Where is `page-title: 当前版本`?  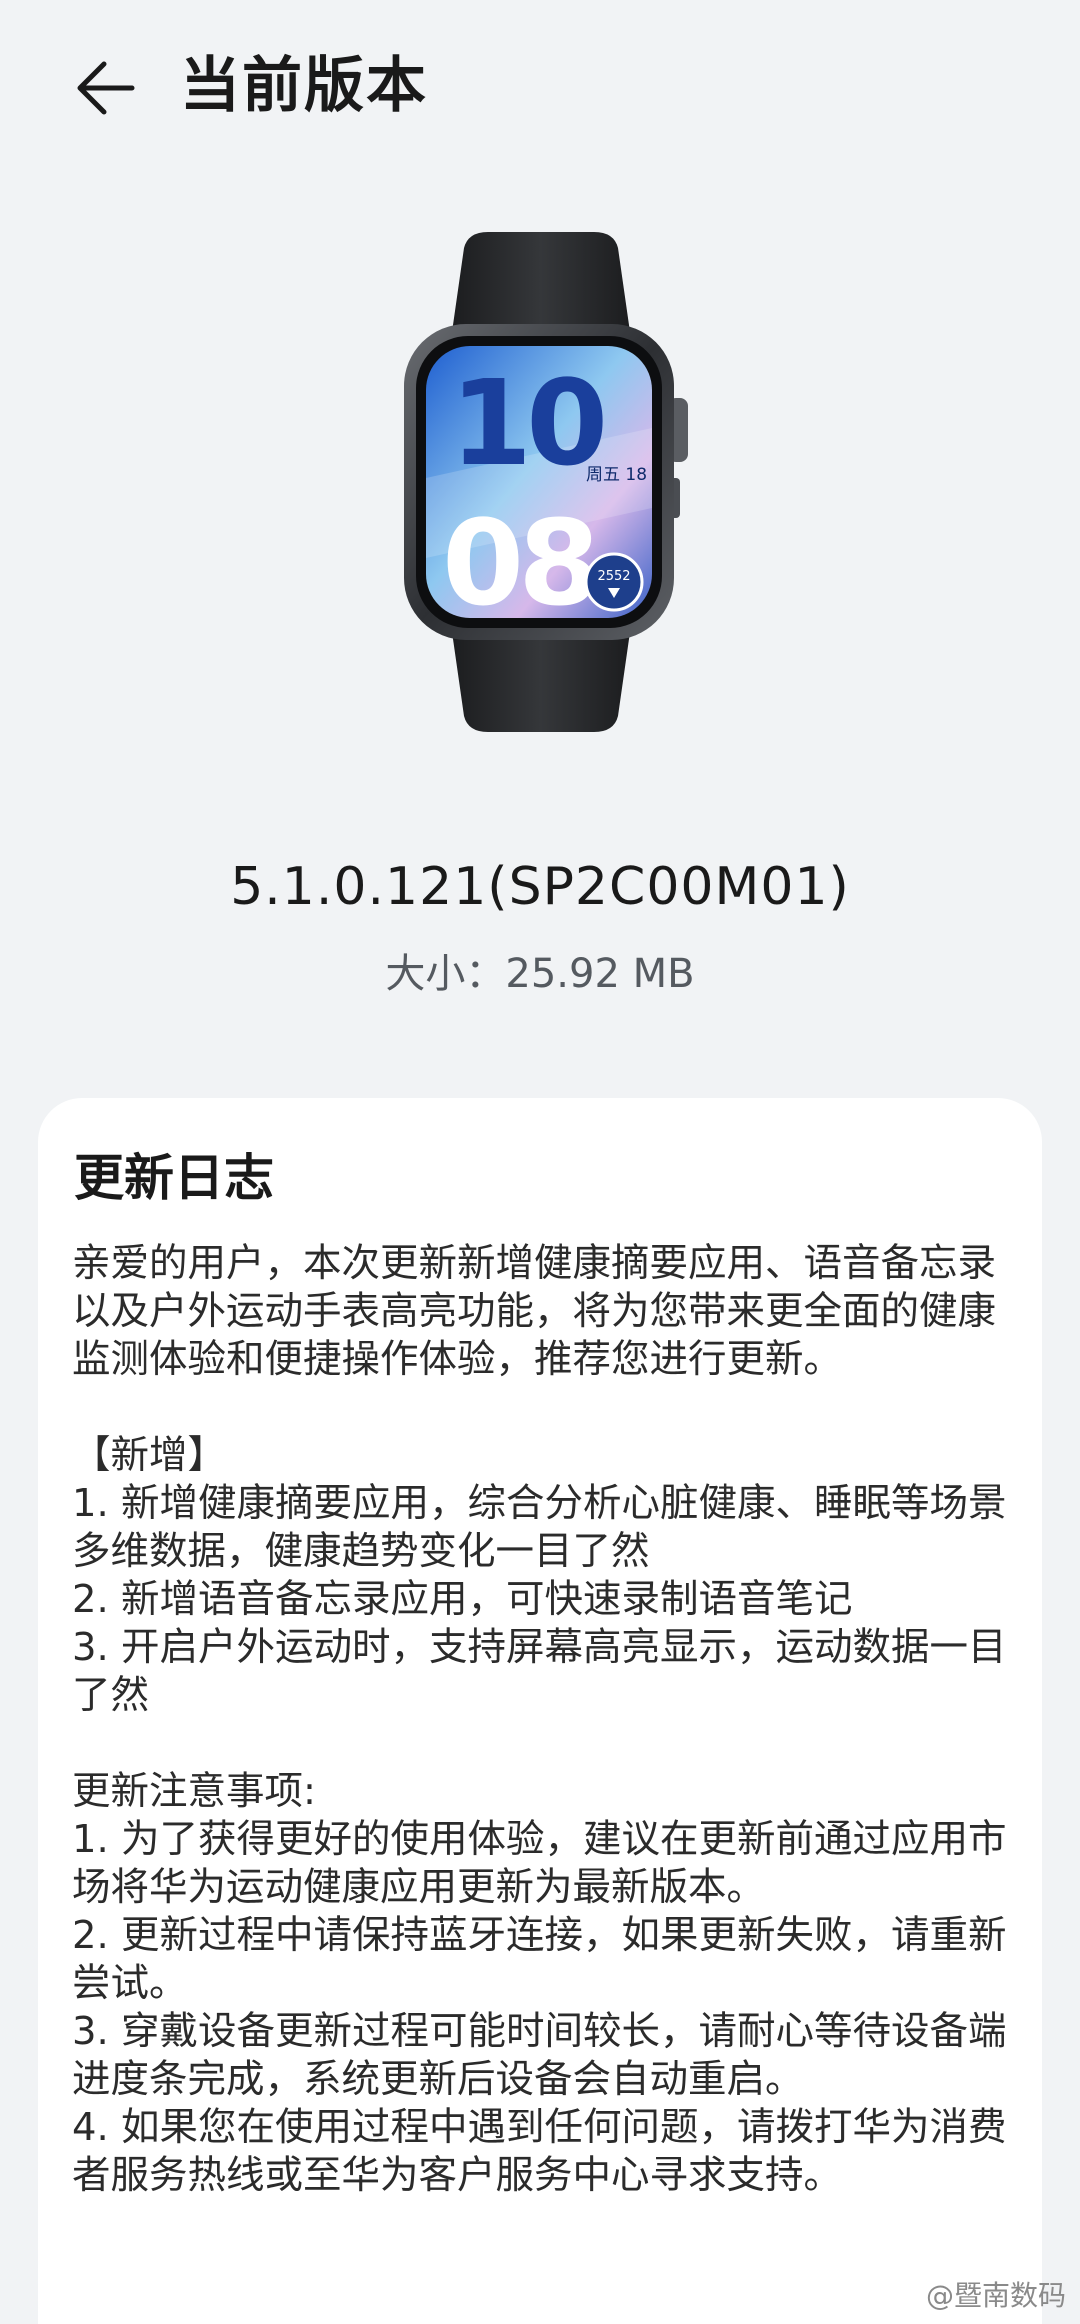 page-title: 当前版本 is located at coordinates (304, 86).